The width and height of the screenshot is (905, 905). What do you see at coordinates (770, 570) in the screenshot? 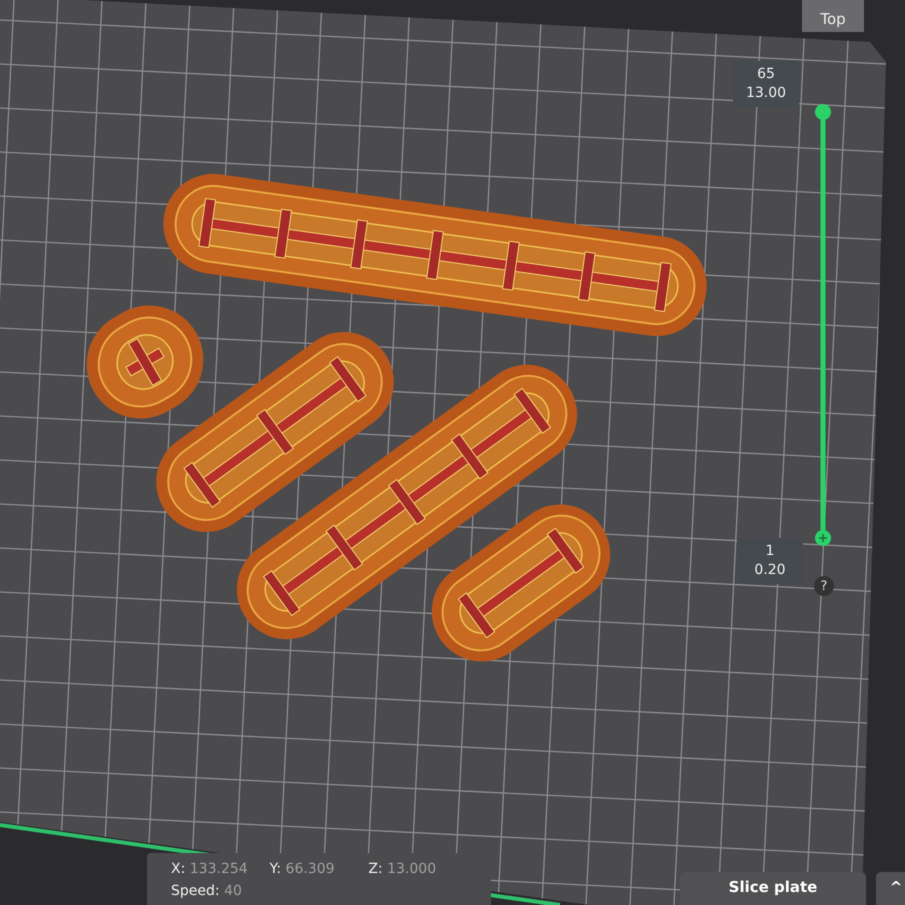
I see `layer-height: 0.20` at bounding box center [770, 570].